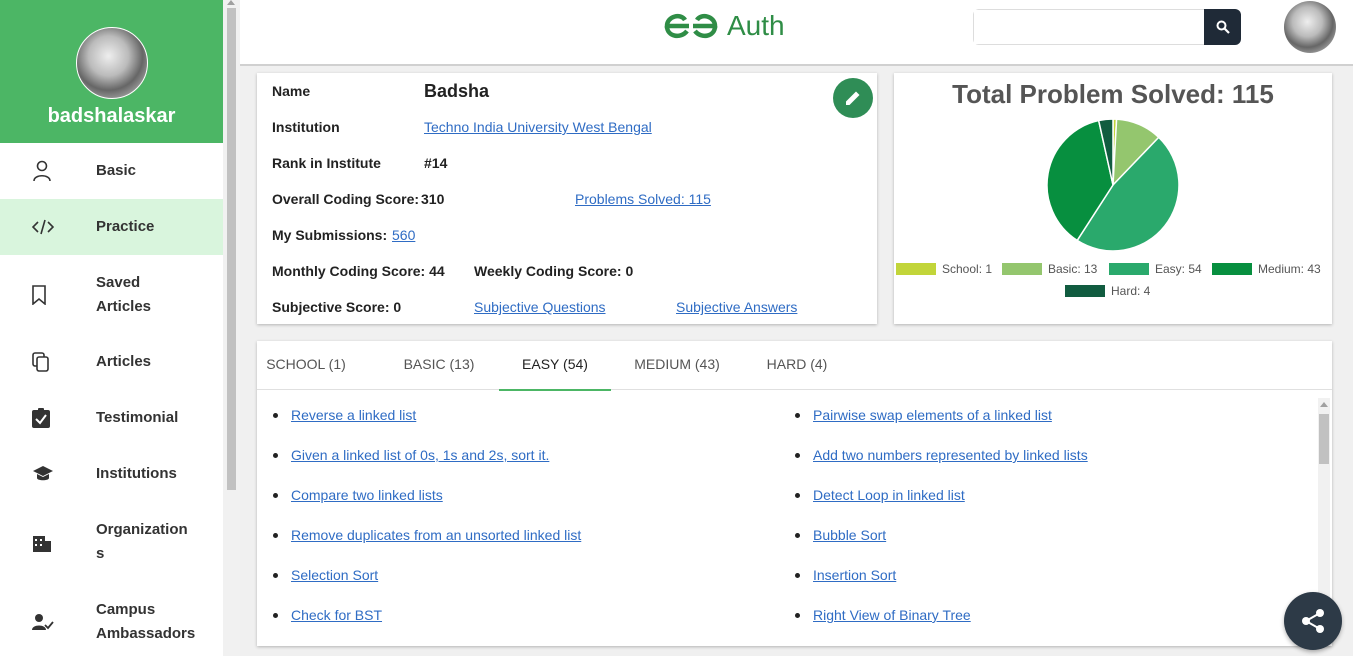 This screenshot has width=1353, height=656. What do you see at coordinates (1107, 291) in the screenshot?
I see `legend-item-hard: Hard: 4` at bounding box center [1107, 291].